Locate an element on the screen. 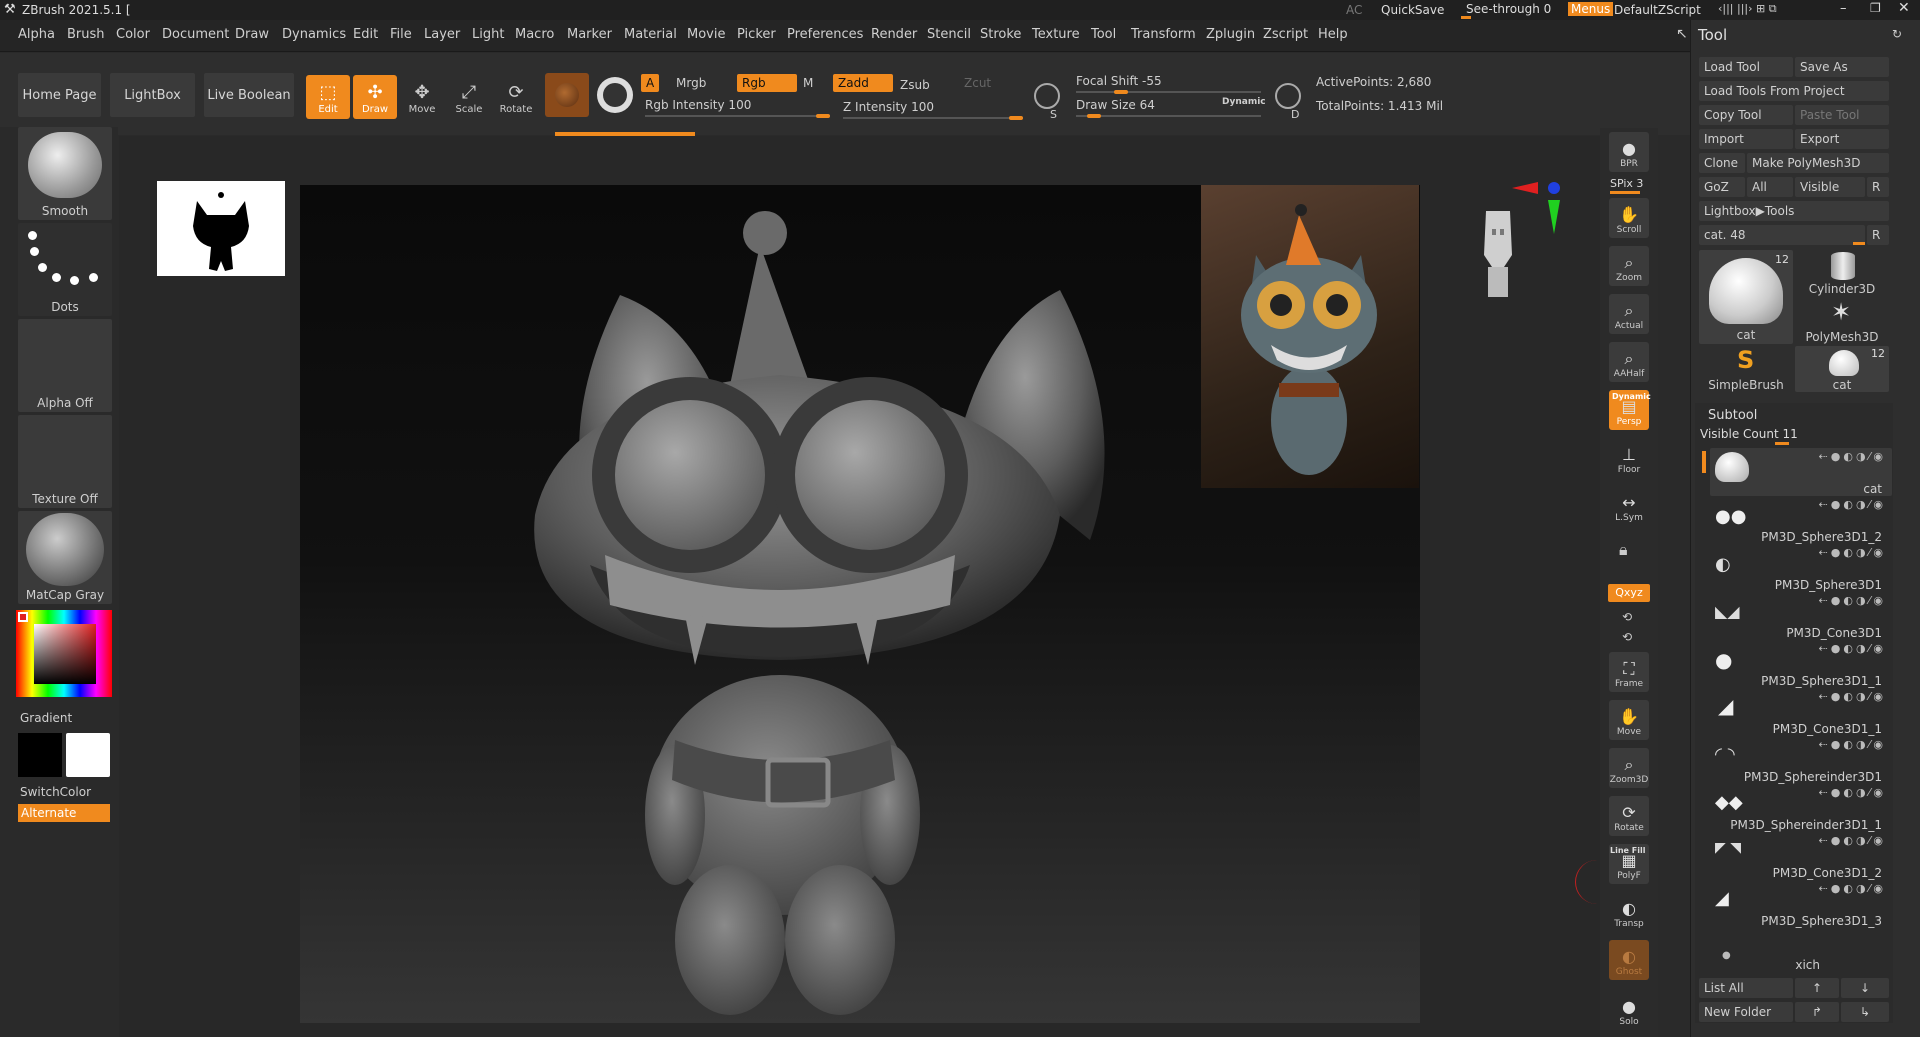 This screenshot has width=1920, height=1037. axis-gizmo-icon is located at coordinates (1535, 208).